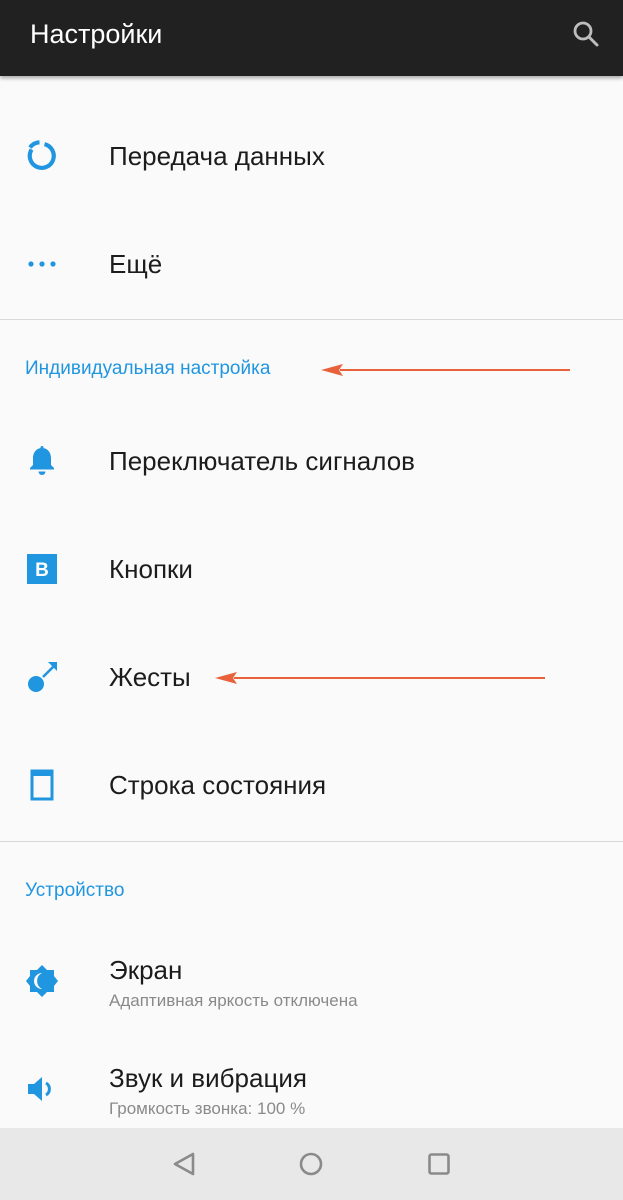 This screenshot has width=623, height=1200. I want to click on item-title: Кнопки, so click(151, 569).